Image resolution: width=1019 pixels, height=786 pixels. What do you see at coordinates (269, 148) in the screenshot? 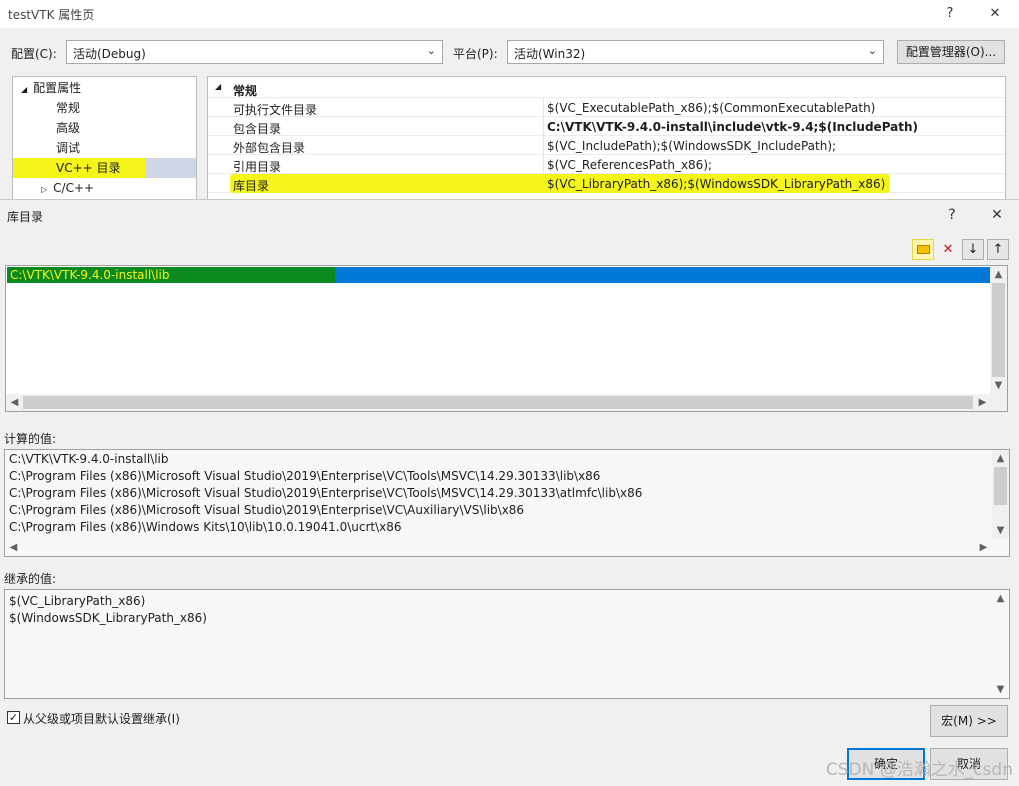
I see `grid-row-name: 外部包含目录` at bounding box center [269, 148].